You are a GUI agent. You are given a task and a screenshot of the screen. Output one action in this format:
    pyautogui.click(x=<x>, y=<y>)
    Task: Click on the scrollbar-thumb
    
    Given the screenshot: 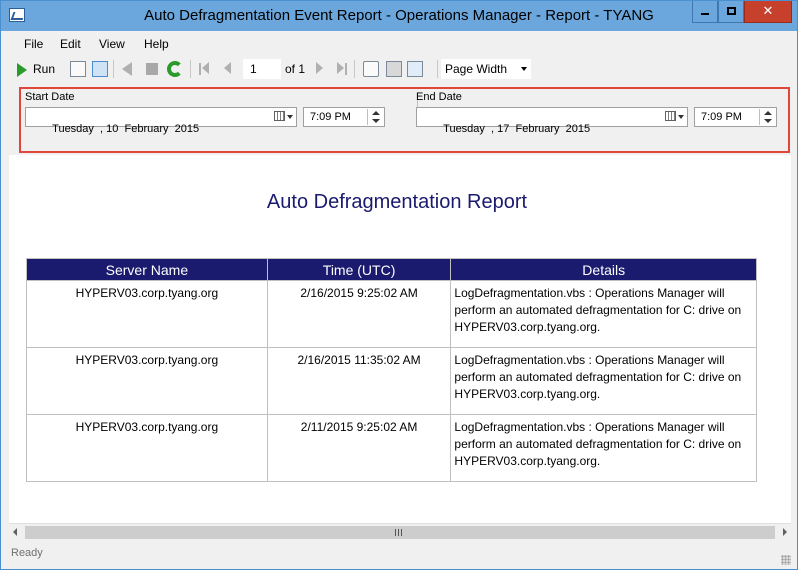 What is the action you would take?
    pyautogui.click(x=400, y=532)
    